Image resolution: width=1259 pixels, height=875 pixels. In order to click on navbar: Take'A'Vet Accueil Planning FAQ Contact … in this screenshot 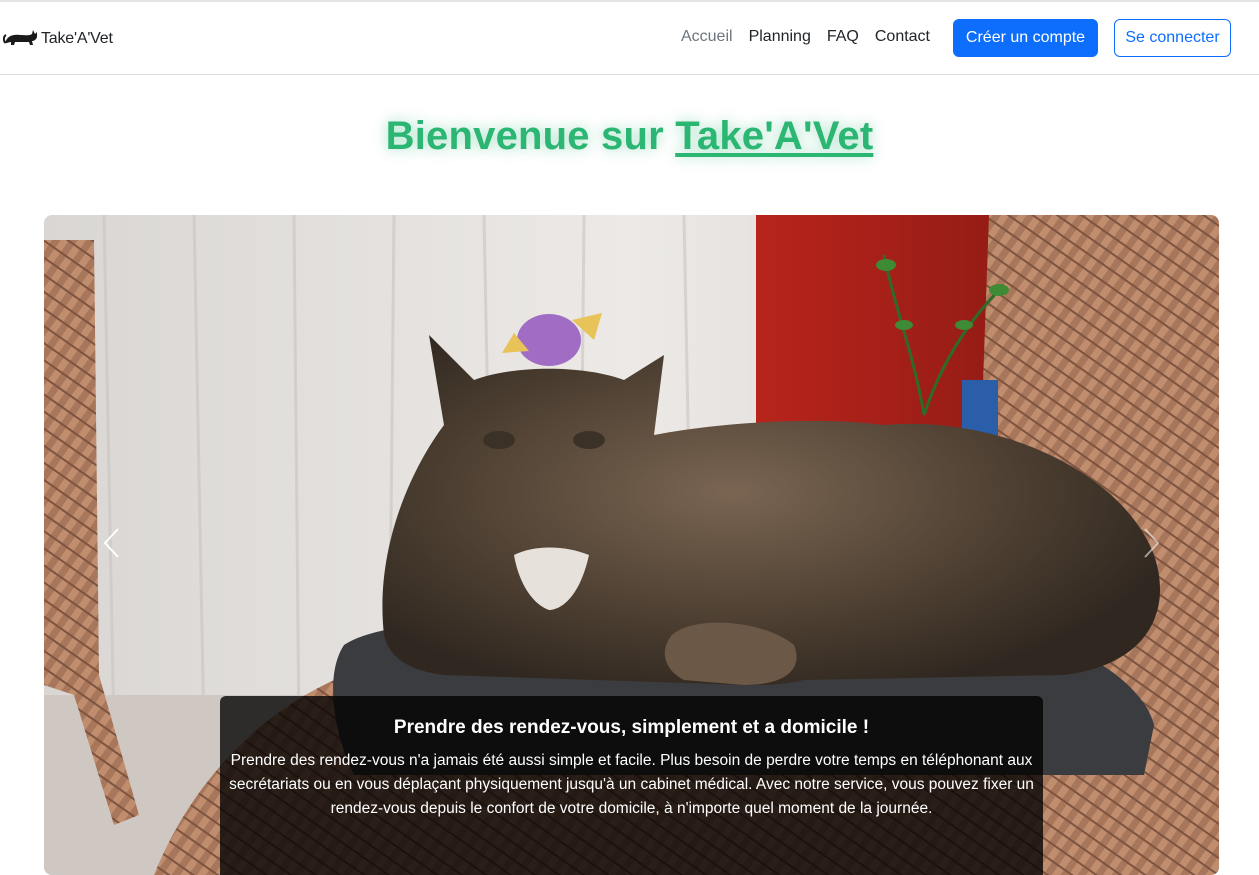, I will do `click(629, 38)`.